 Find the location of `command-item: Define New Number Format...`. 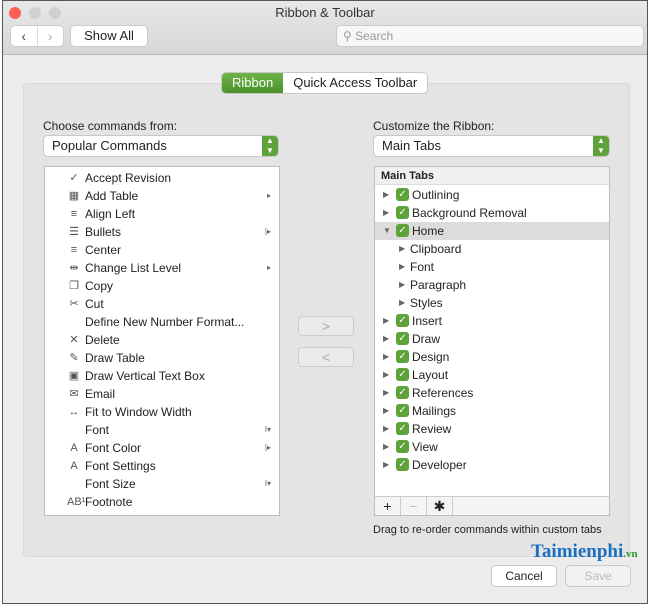

command-item: Define New Number Format... is located at coordinates (162, 322).